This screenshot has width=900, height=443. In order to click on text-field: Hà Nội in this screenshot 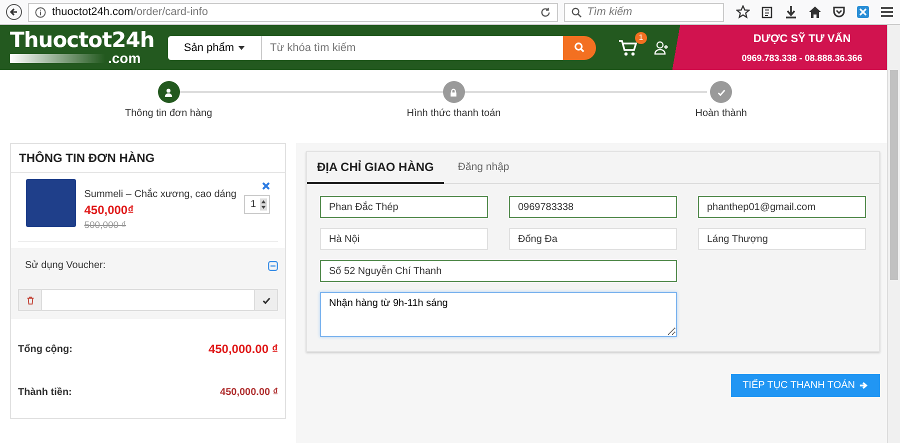, I will do `click(404, 239)`.